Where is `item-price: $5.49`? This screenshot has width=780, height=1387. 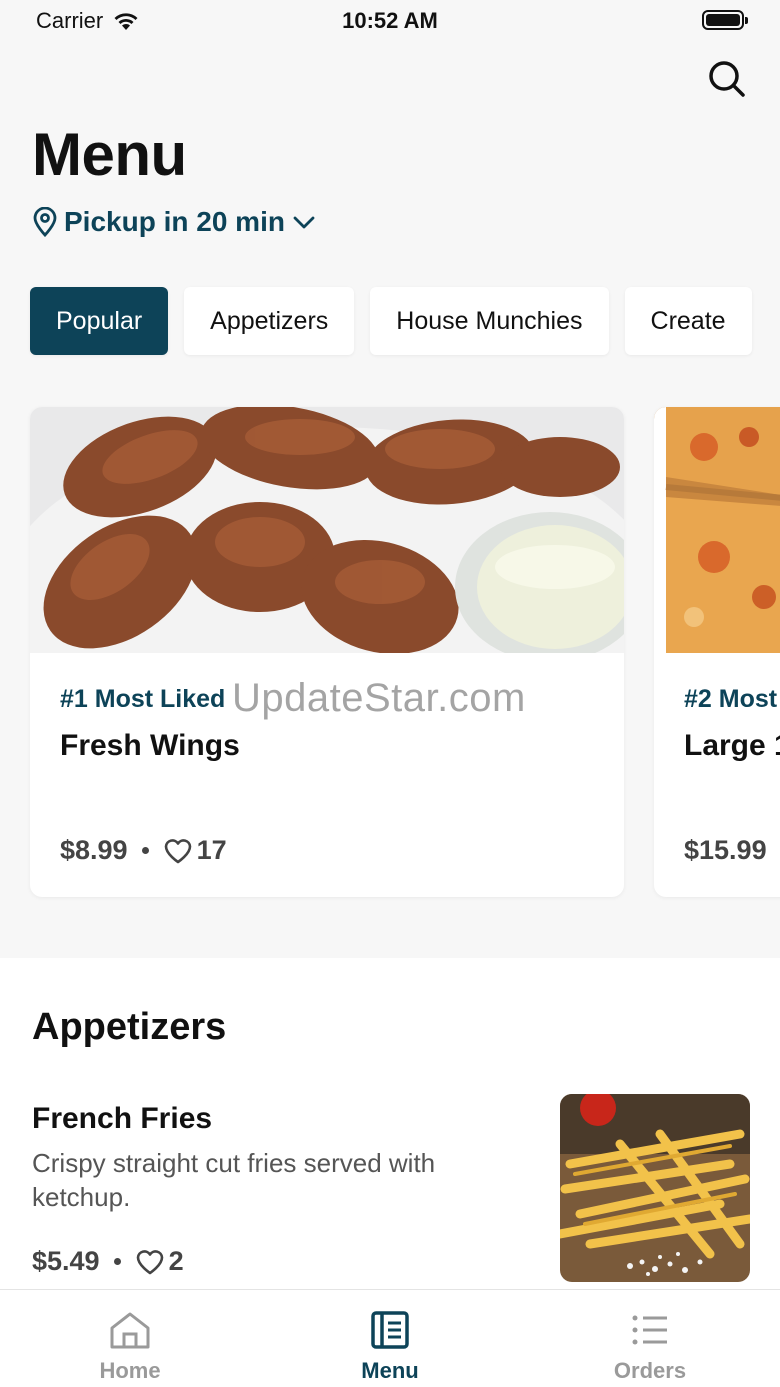
item-price: $5.49 is located at coordinates (66, 1261).